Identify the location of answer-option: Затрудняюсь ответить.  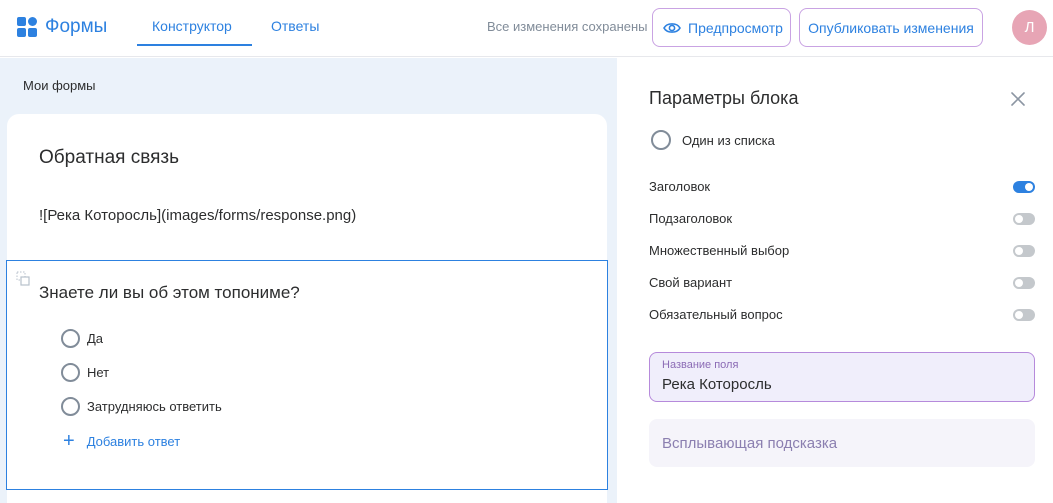
(141, 406).